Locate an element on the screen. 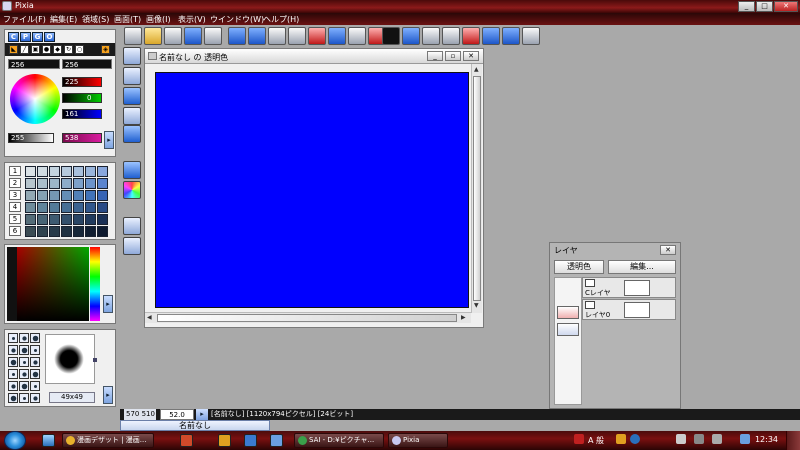 The height and width of the screenshot is (450, 800). layer-stack-icon is located at coordinates (568, 329).